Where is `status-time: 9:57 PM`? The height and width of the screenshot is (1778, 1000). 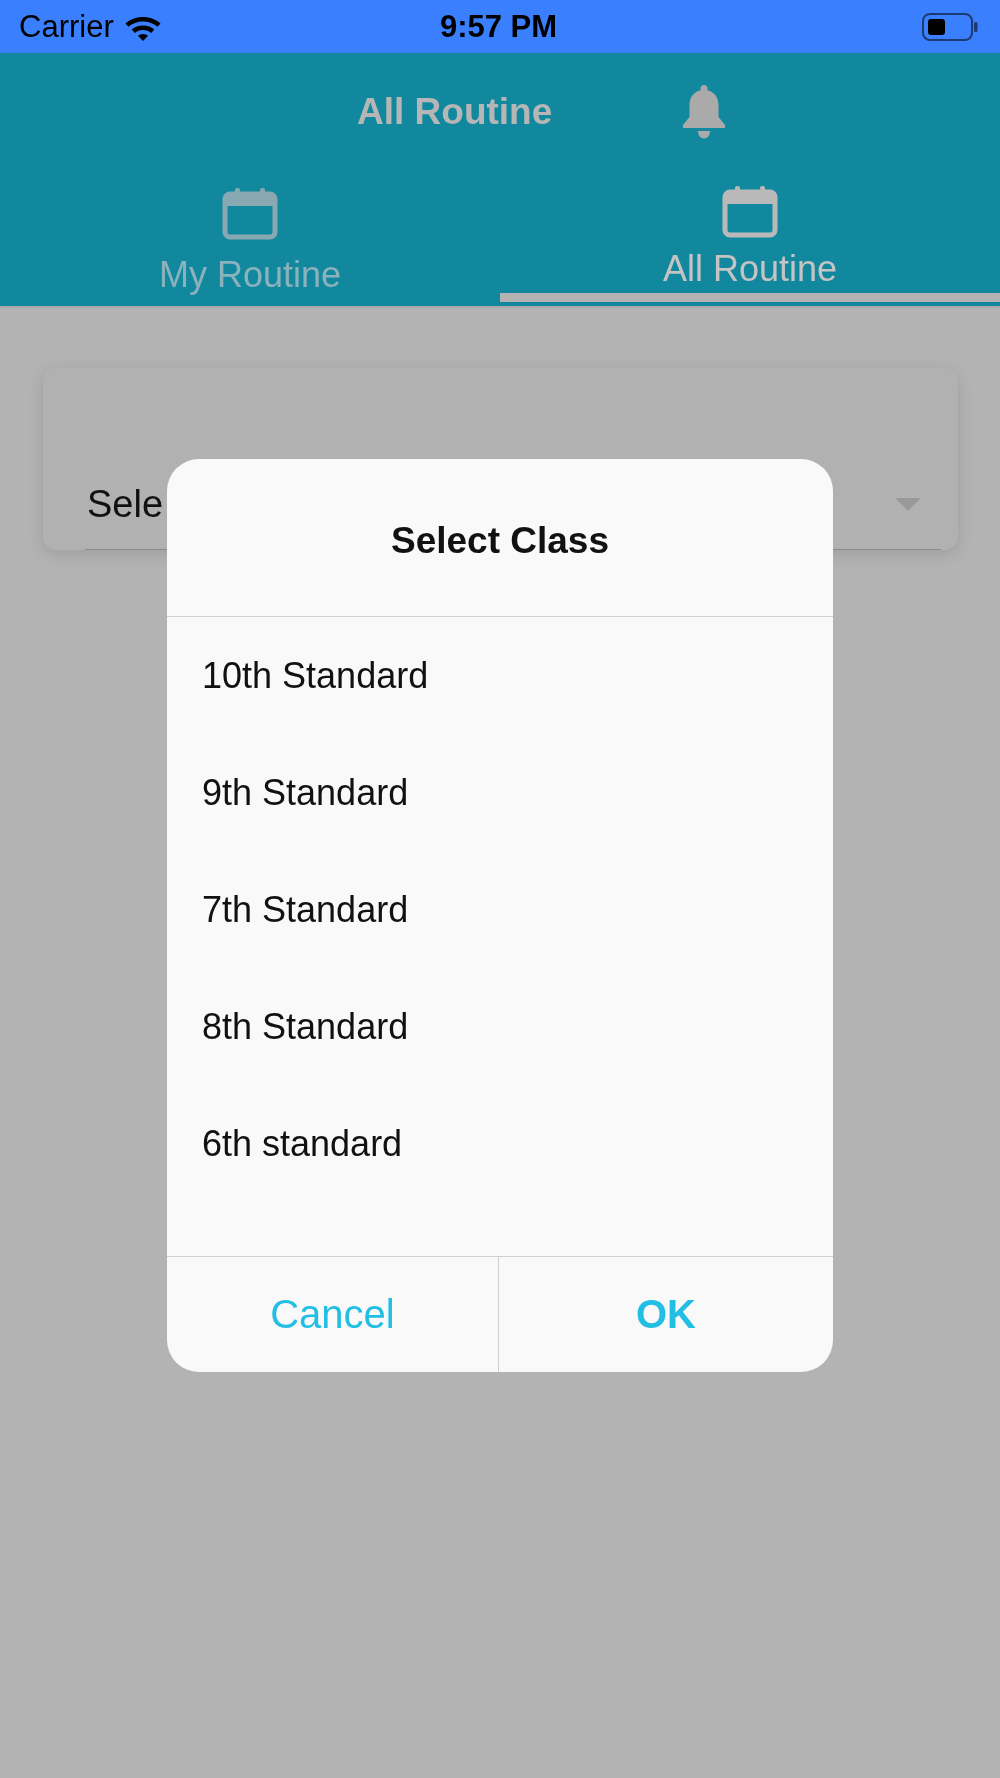
status-time: 9:57 PM is located at coordinates (498, 26).